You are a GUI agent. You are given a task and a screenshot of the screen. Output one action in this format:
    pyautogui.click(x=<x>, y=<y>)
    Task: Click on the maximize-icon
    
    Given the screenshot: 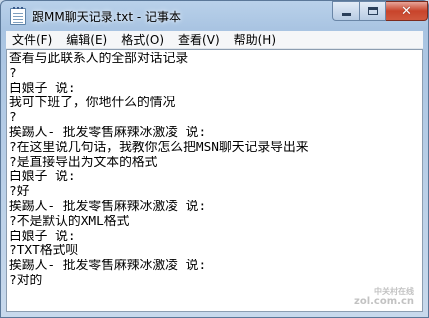 What is the action you would take?
    pyautogui.click(x=372, y=11)
    